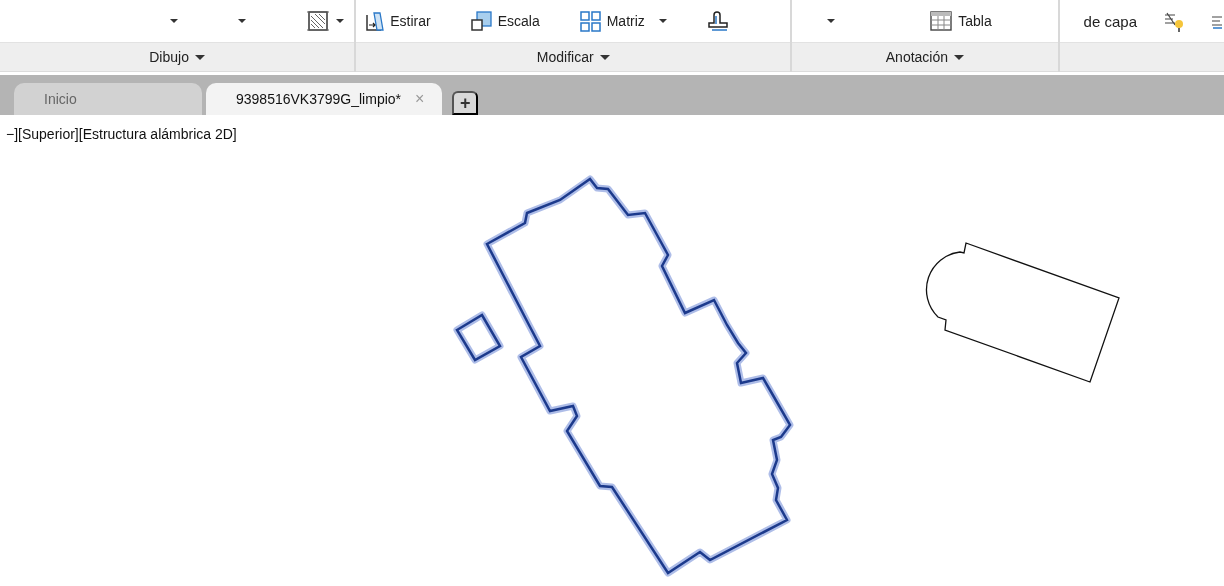 The image size is (1224, 586). What do you see at coordinates (1110, 21) in the screenshot?
I see `layer-button: de capa` at bounding box center [1110, 21].